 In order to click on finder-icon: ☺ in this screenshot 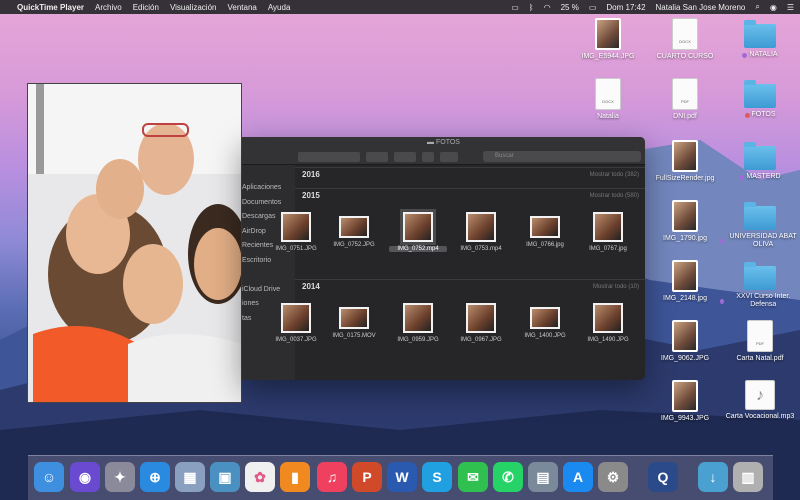, I will do `click(49, 477)`.